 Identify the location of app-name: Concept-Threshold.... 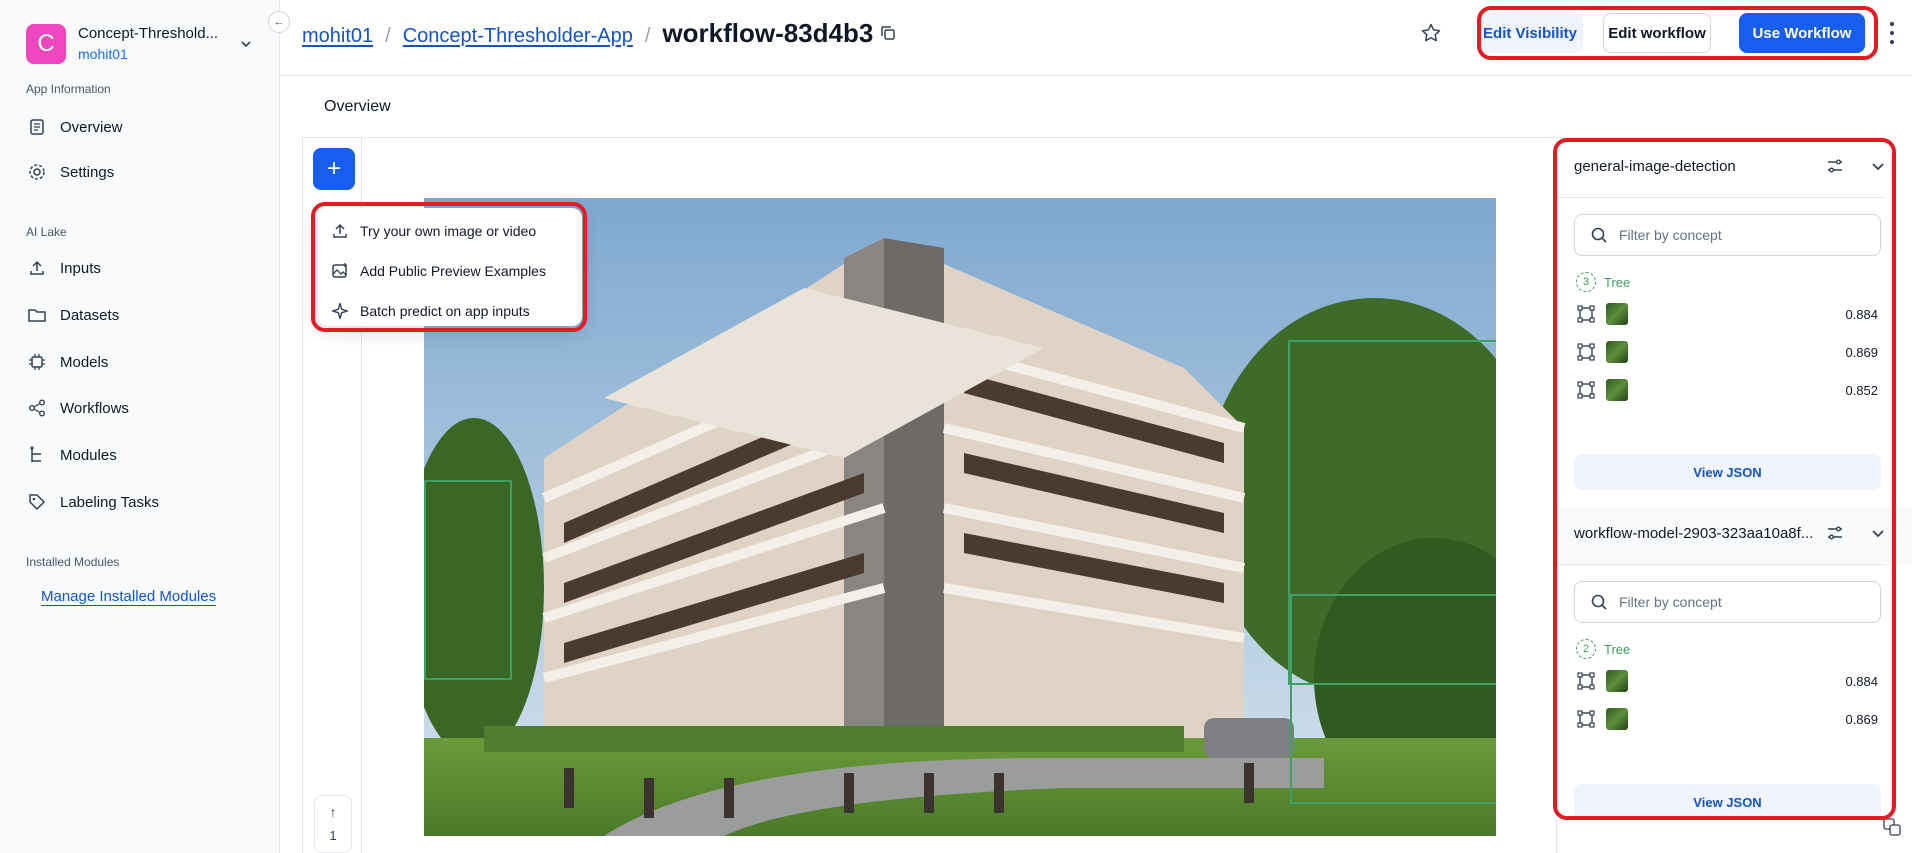
(148, 33).